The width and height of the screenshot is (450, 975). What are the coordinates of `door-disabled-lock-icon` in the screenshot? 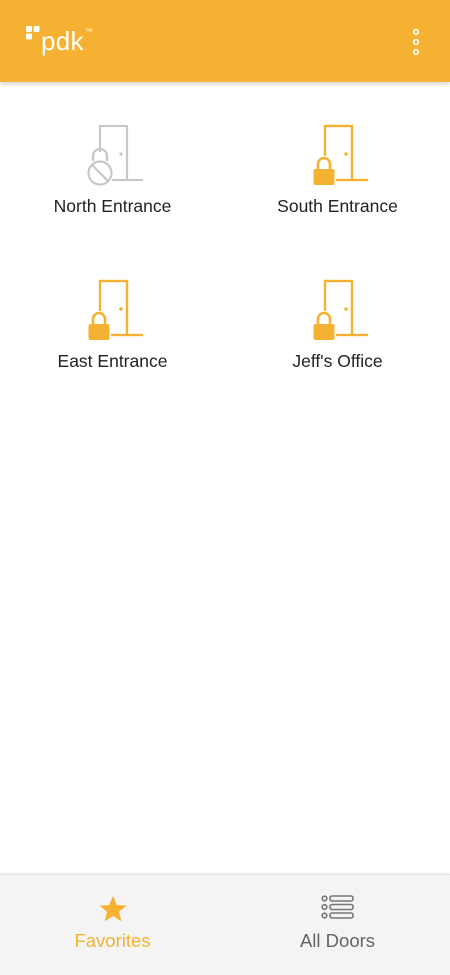 It's located at (114, 155).